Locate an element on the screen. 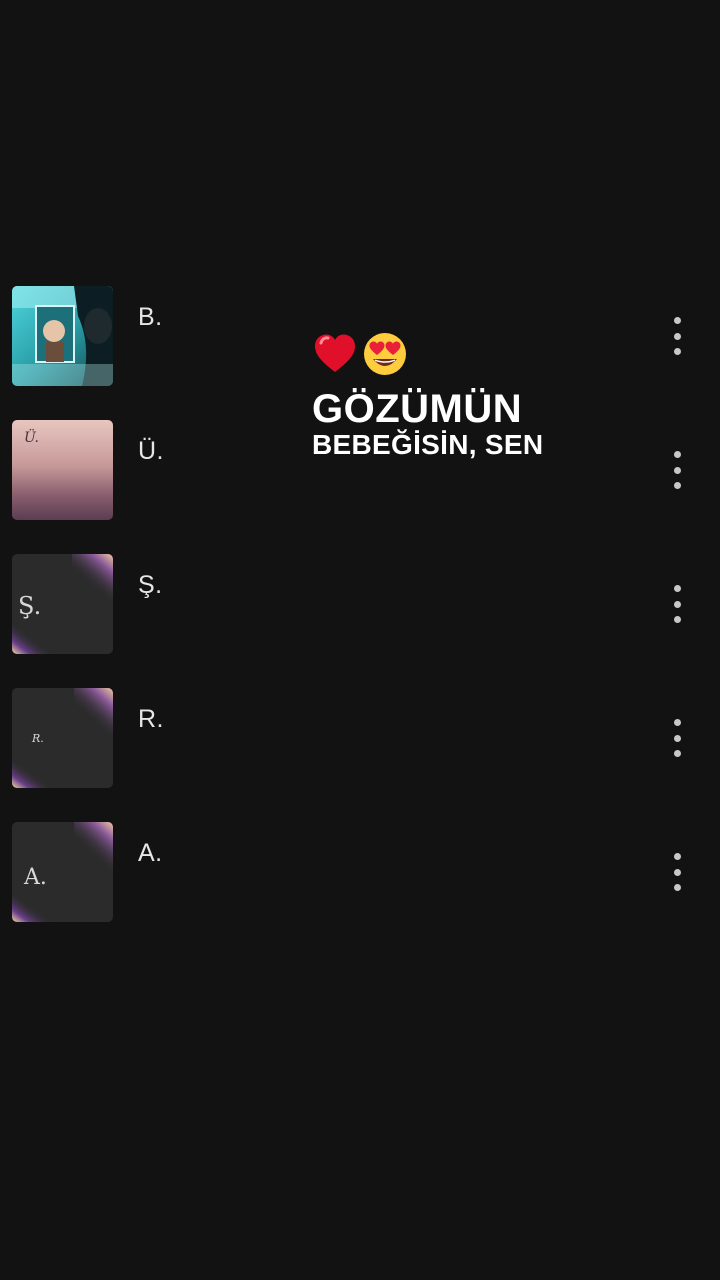 The image size is (720, 1280). contact-name: R. is located at coordinates (151, 719).